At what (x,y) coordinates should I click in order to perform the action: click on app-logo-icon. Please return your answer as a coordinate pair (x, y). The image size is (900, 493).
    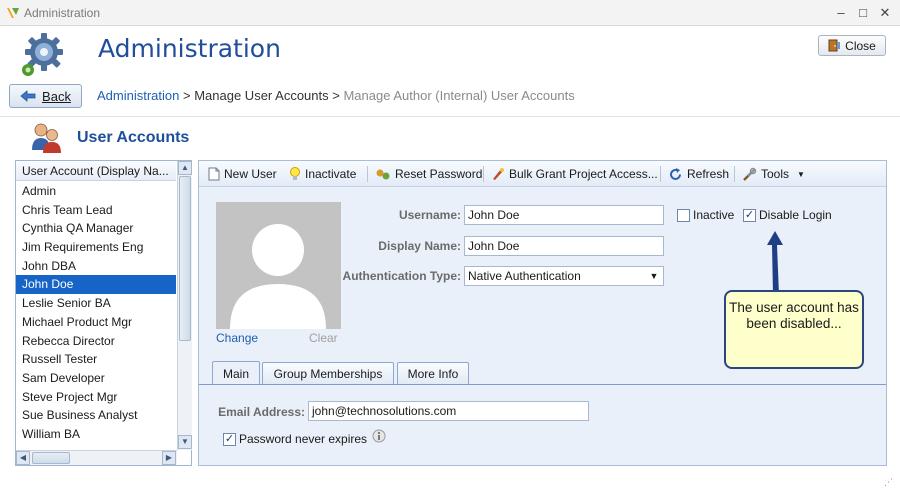
    Looking at the image, I should click on (13, 13).